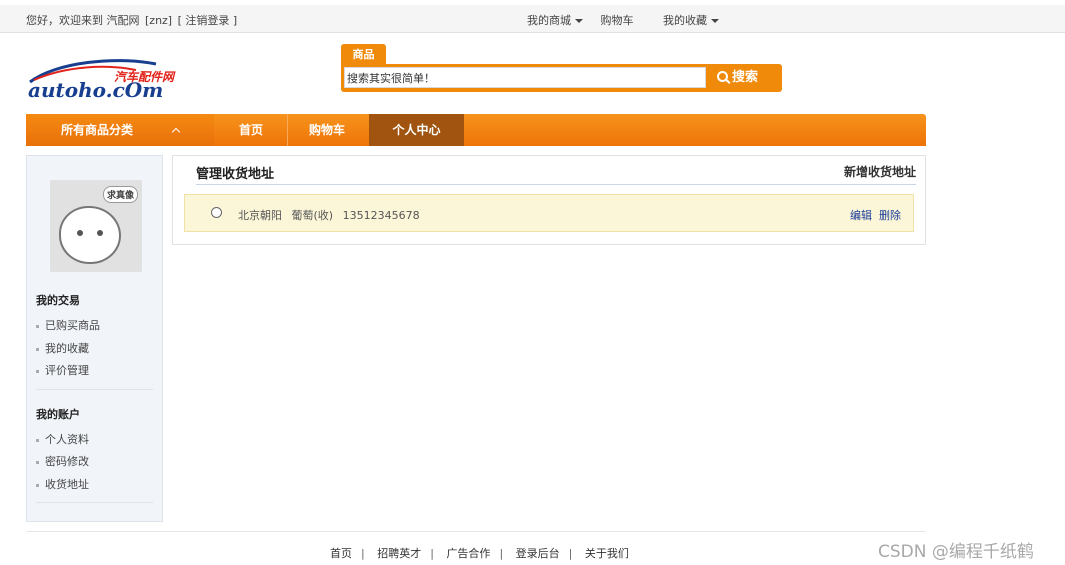 The image size is (1065, 565). Describe the element at coordinates (722, 76) in the screenshot. I see `search-icon` at that location.